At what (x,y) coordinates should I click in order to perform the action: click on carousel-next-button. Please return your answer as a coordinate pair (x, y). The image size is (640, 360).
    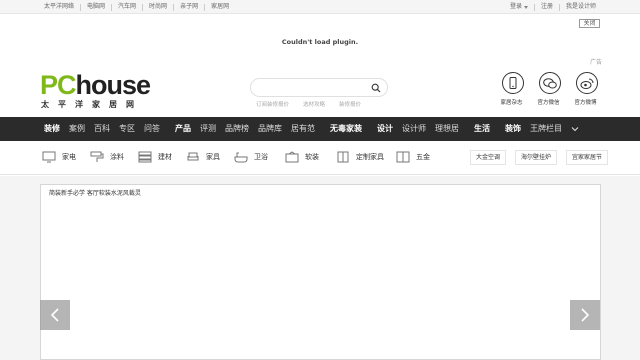
    Looking at the image, I should click on (585, 315).